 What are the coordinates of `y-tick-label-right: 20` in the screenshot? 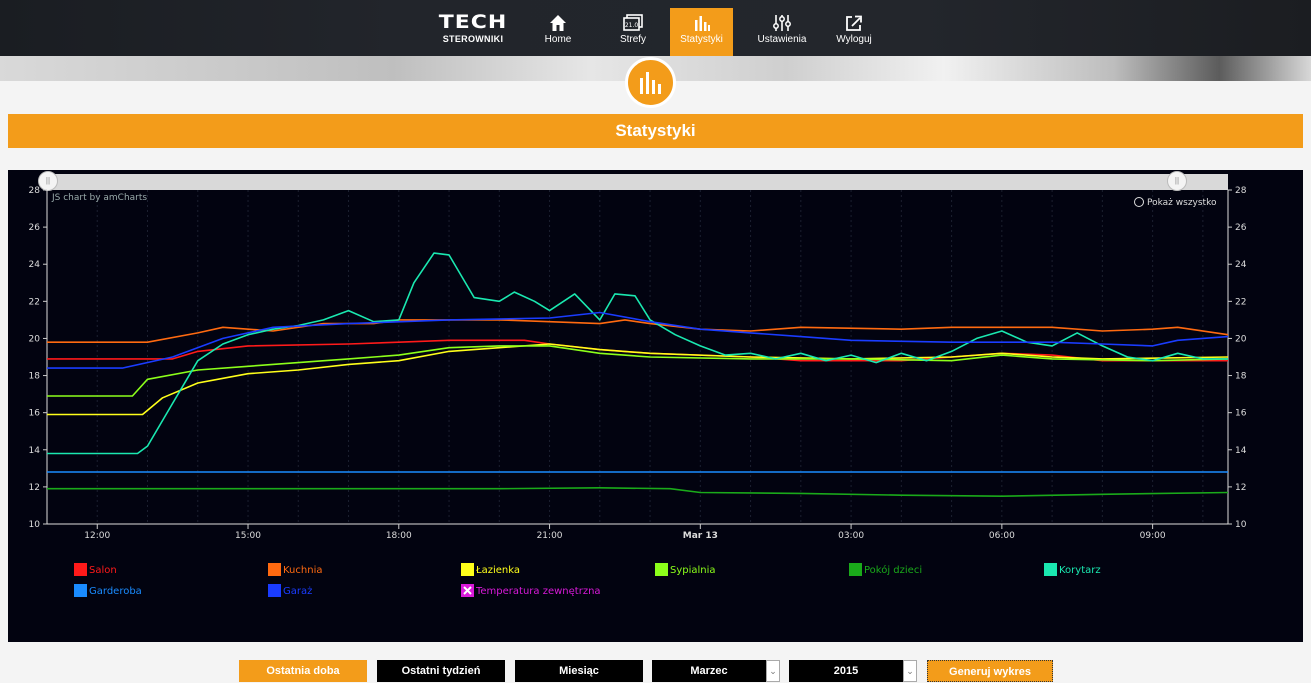 It's located at (1241, 339).